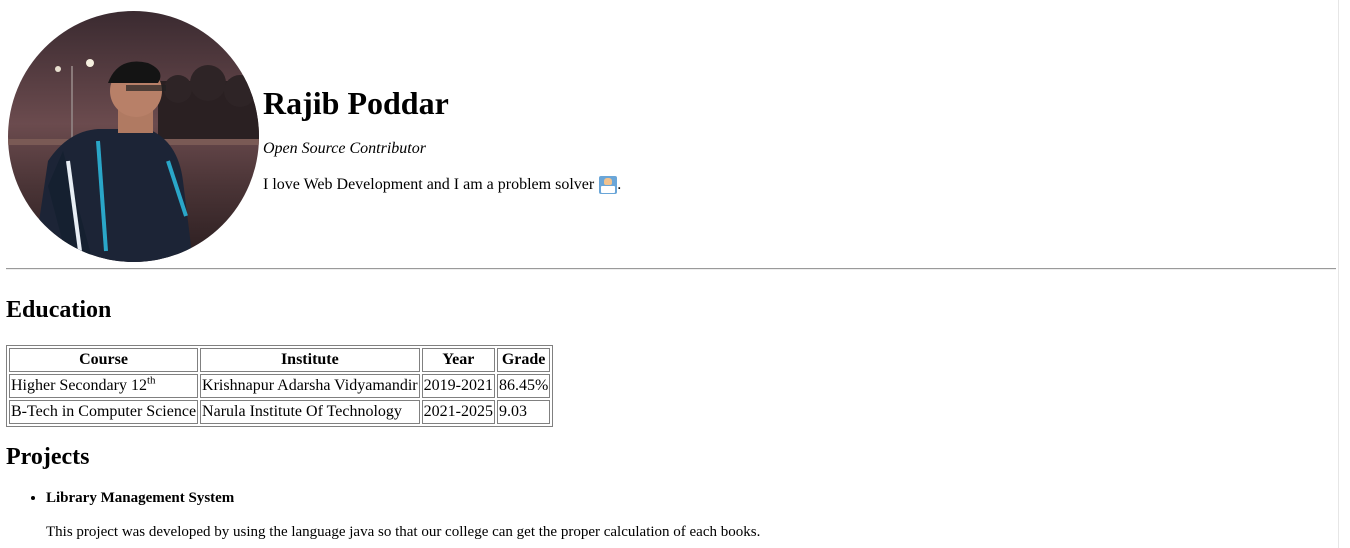 The image size is (1350, 548). I want to click on avatar, so click(133, 136).